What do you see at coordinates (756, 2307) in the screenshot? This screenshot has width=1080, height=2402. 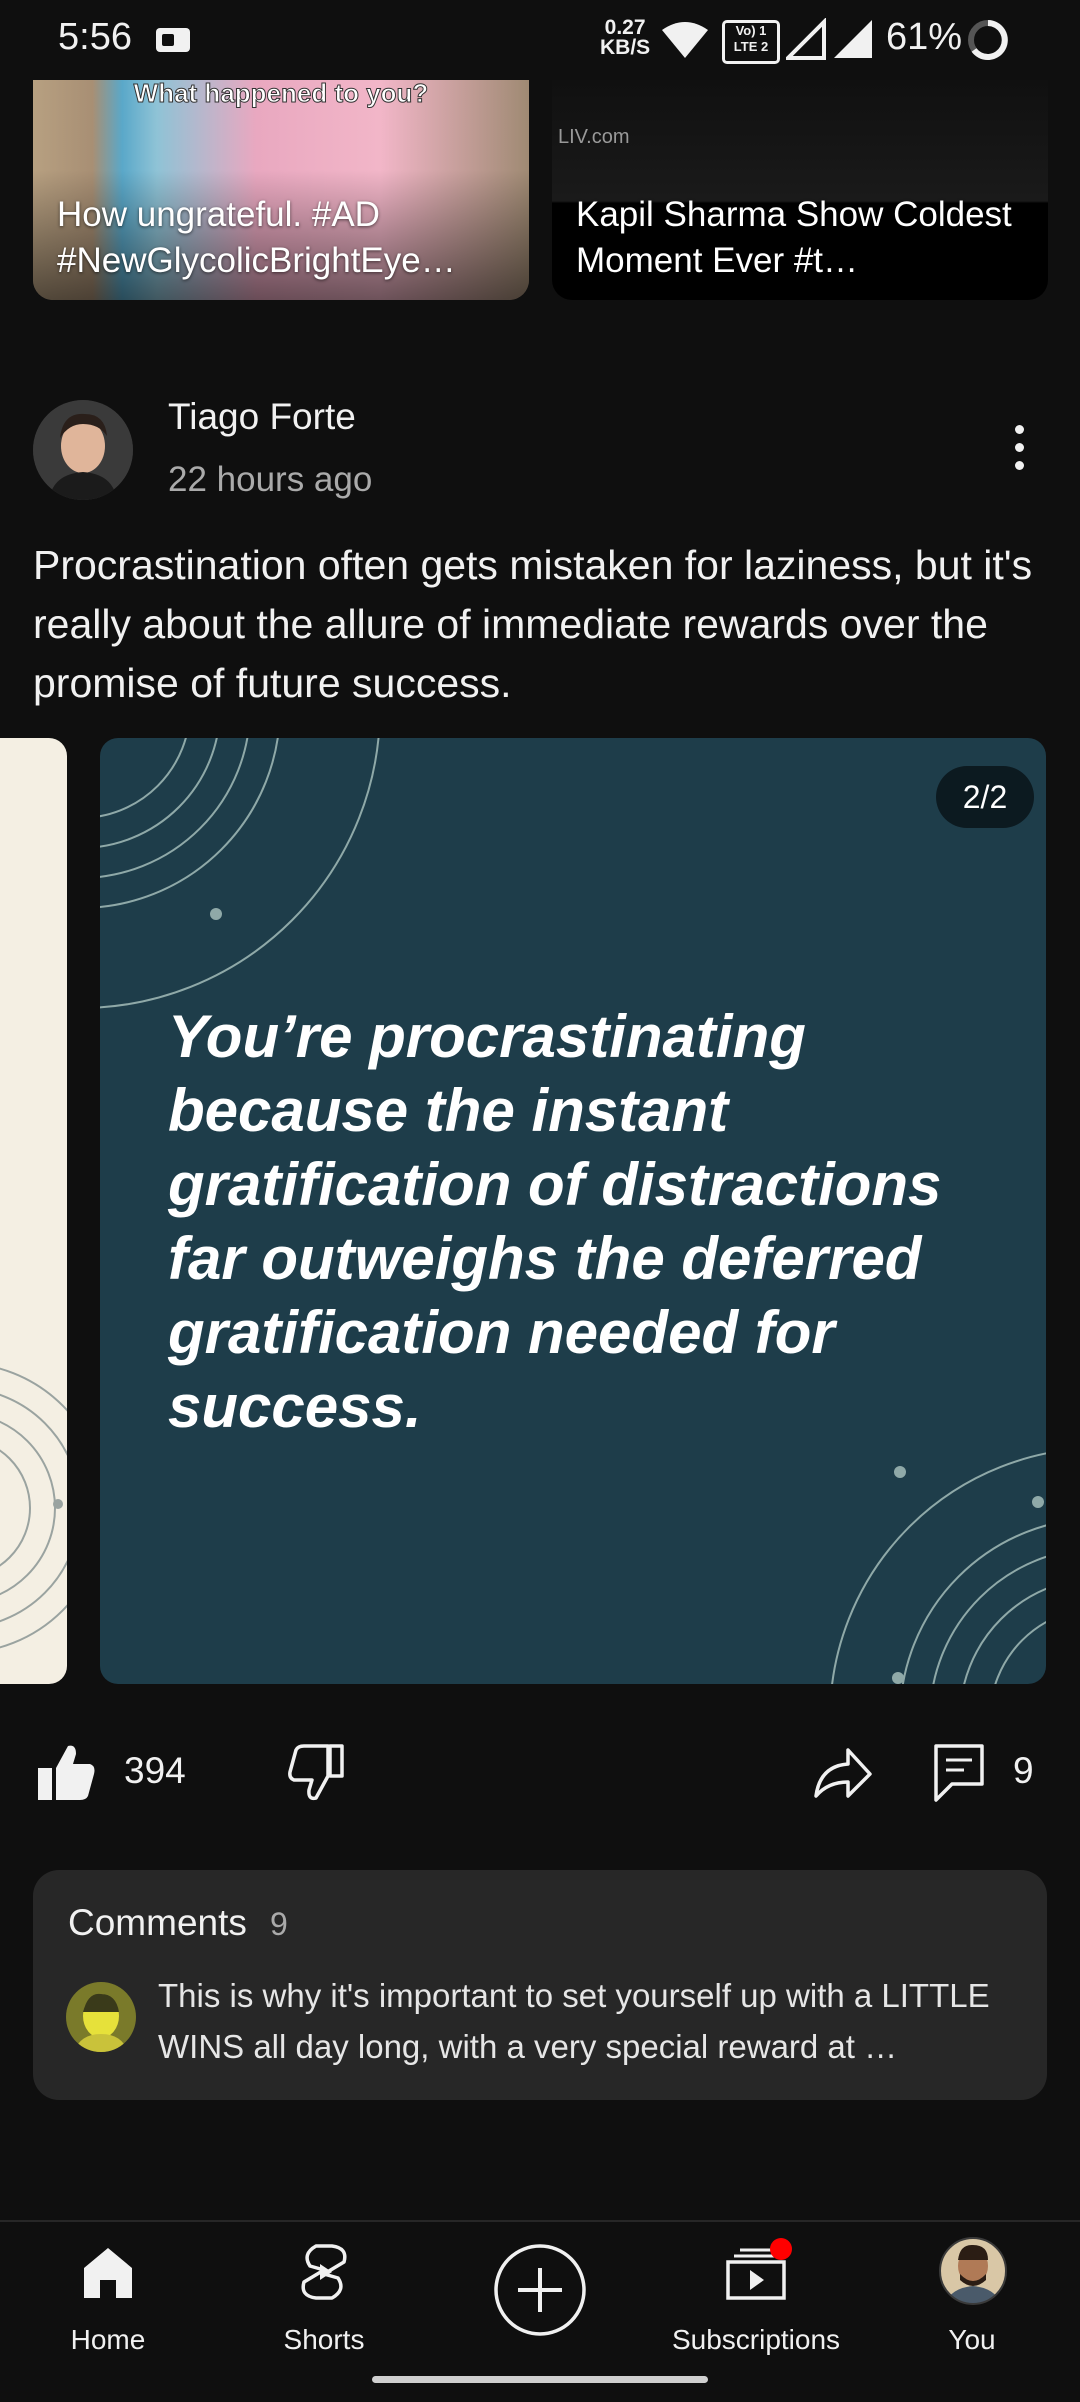 I see `nav-subscriptions: Subscriptions` at bounding box center [756, 2307].